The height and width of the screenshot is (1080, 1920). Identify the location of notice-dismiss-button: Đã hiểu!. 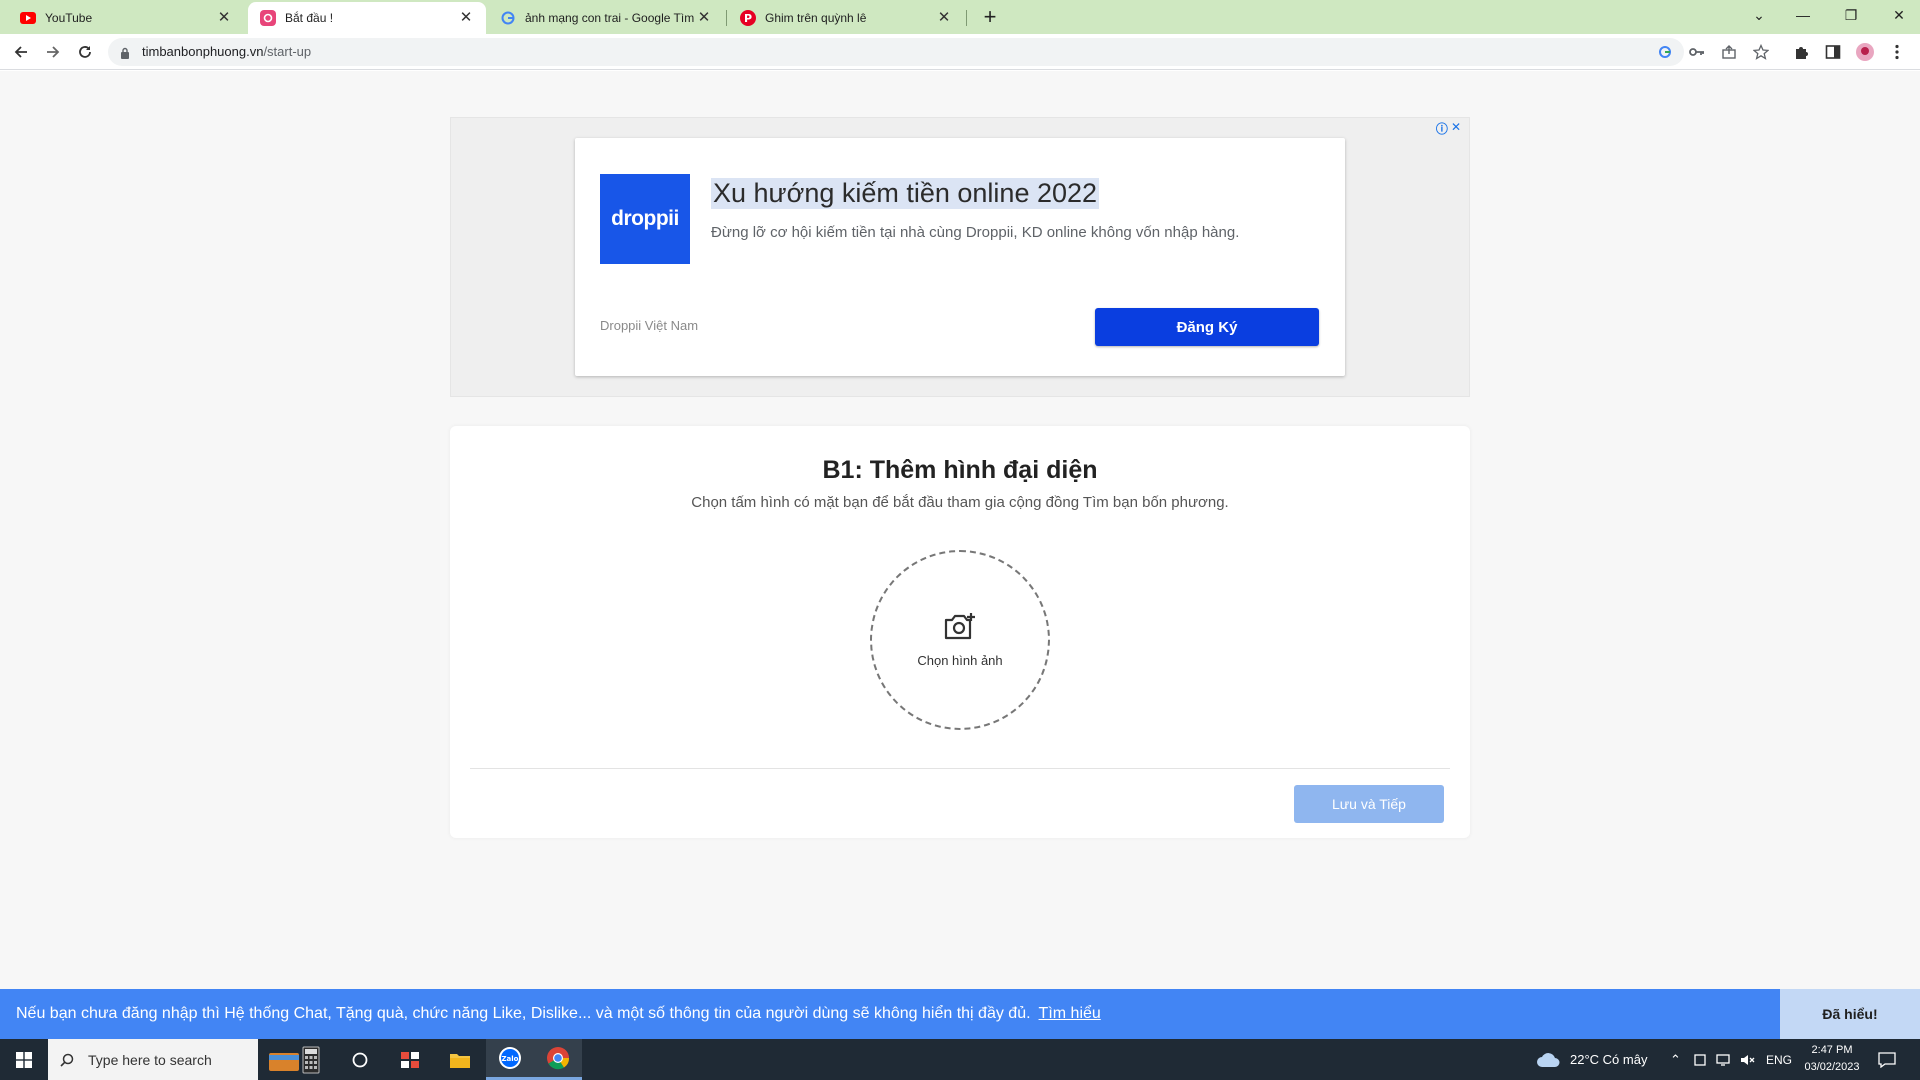
(1850, 1014).